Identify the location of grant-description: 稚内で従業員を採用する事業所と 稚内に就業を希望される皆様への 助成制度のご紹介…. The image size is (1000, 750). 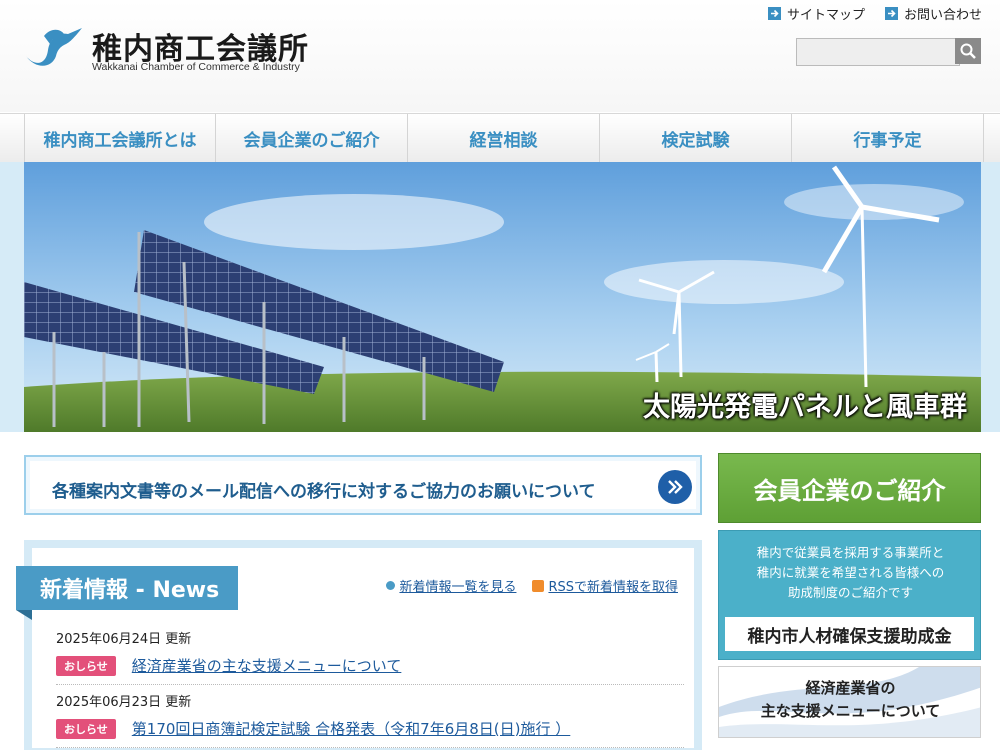
(850, 573).